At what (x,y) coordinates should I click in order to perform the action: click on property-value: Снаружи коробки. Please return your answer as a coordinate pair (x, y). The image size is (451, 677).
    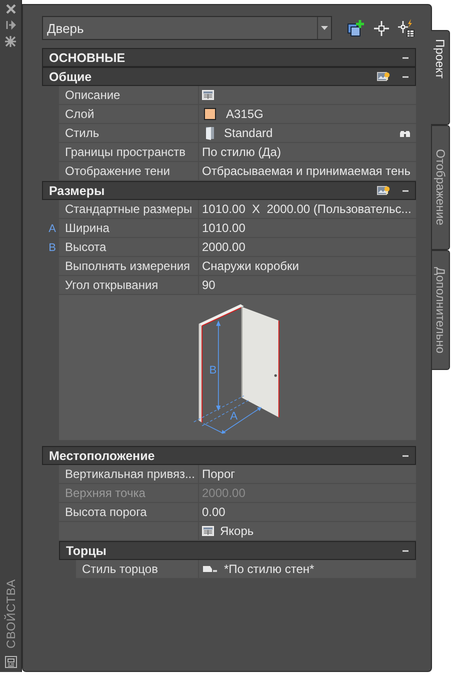
    Looking at the image, I should click on (251, 266).